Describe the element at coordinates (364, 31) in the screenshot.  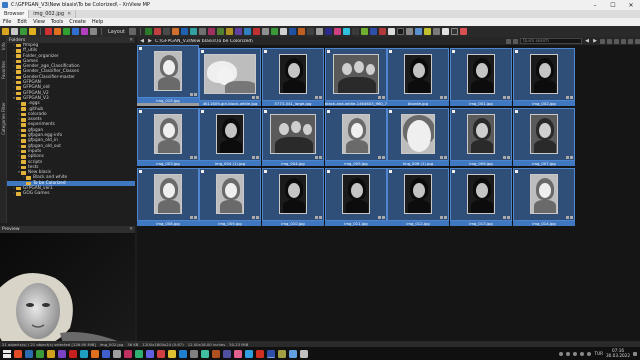
I see `app-icon-y` at that location.